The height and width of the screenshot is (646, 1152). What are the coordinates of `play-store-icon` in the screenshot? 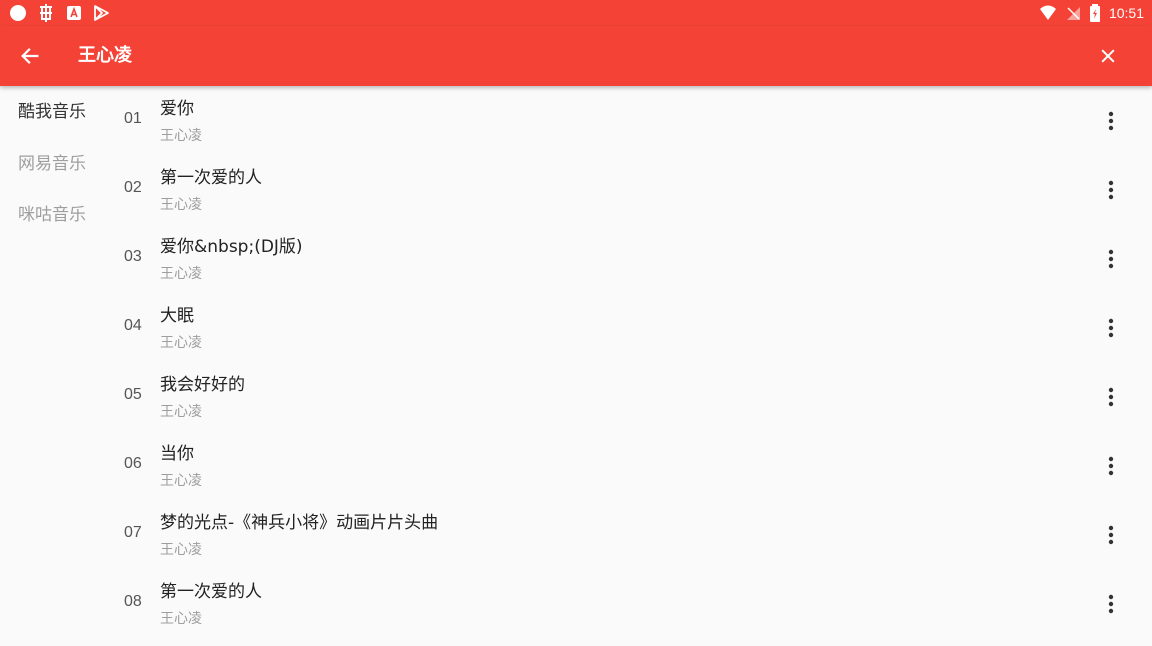 It's located at (101, 13).